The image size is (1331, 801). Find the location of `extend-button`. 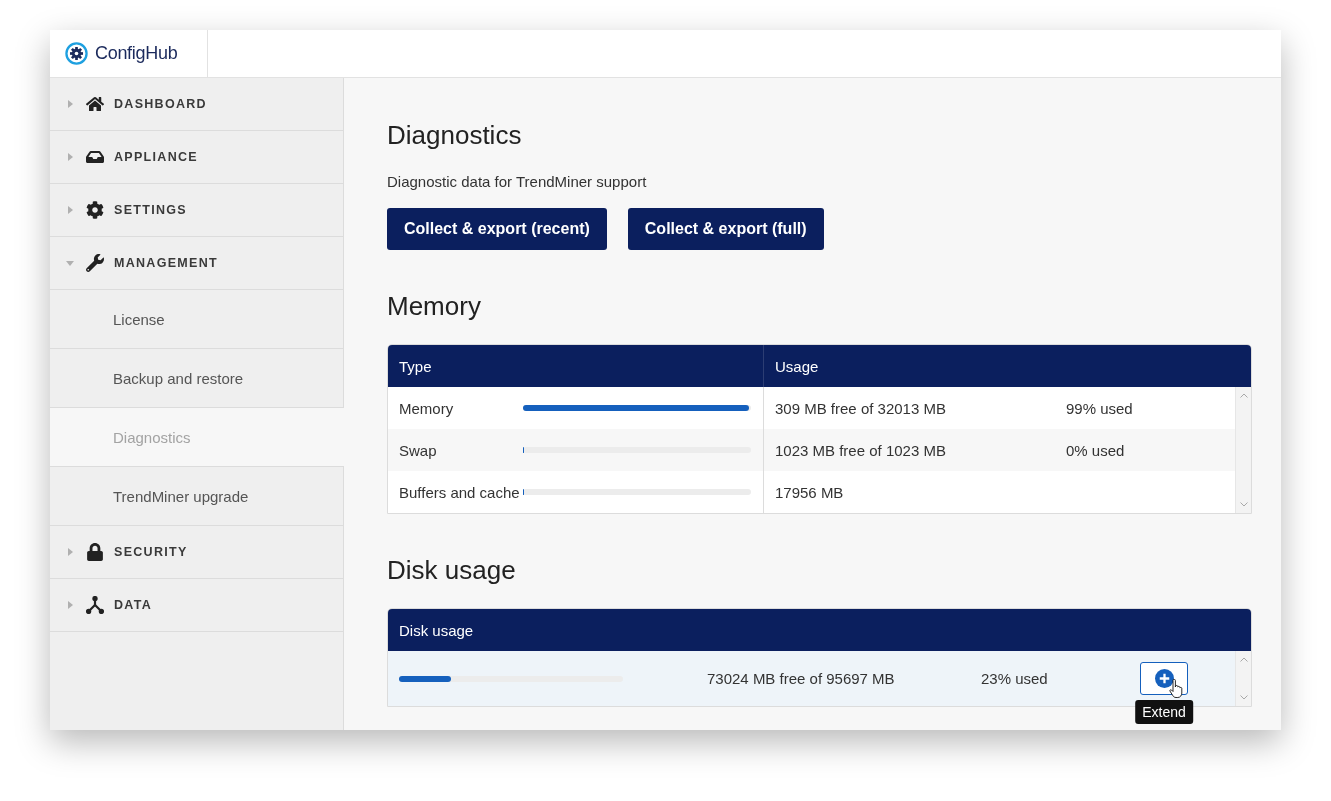

extend-button is located at coordinates (1164, 678).